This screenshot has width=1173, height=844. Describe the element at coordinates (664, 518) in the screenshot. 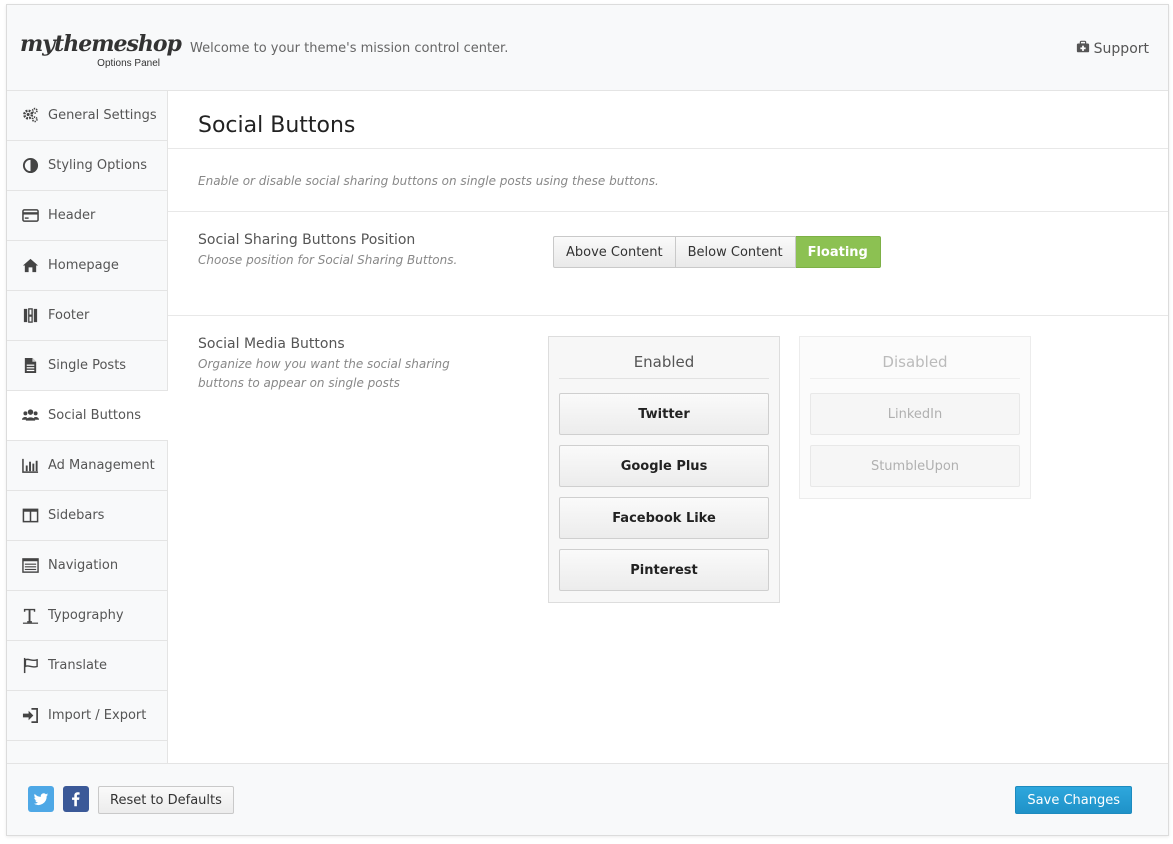

I see `enabled-item-facebook-like: Facebook Like` at that location.